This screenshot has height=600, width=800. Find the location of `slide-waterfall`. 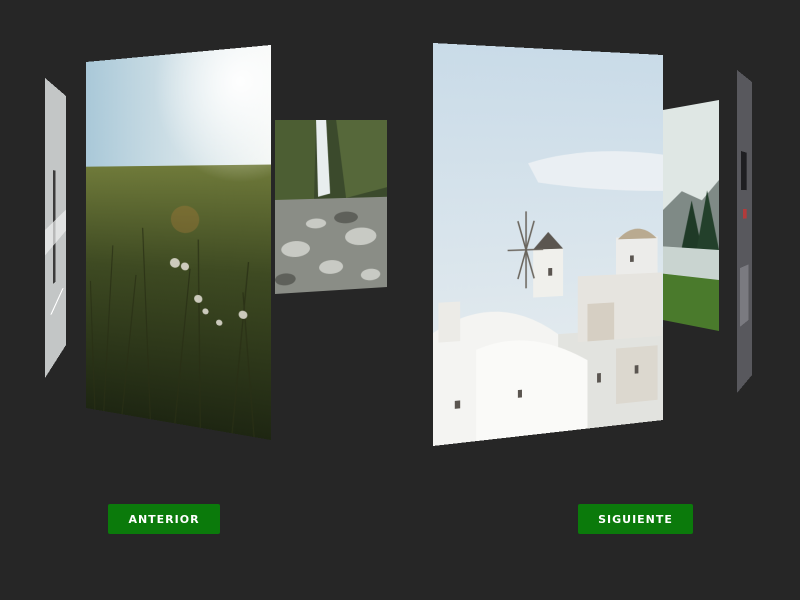

slide-waterfall is located at coordinates (331, 207).